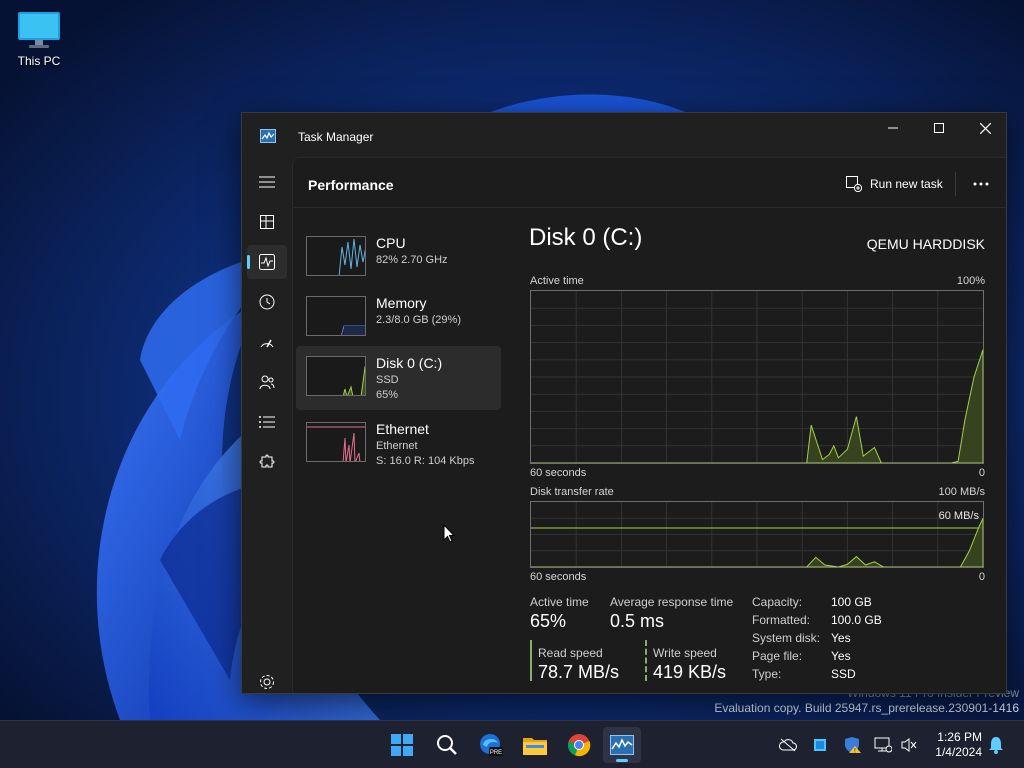 This screenshot has height=768, width=1024. Describe the element at coordinates (646, 660) in the screenshot. I see `write-speed-indicator` at that location.